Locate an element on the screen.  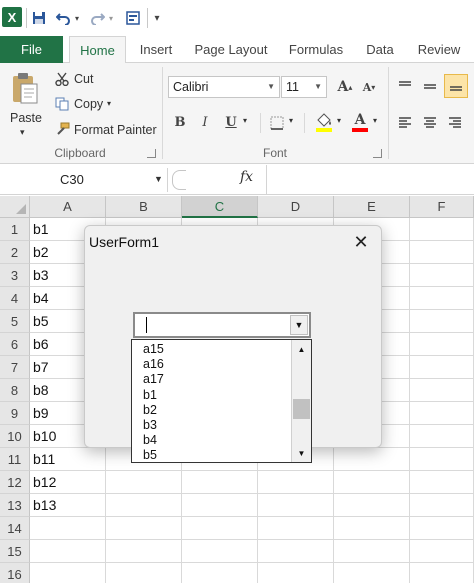
tab-data: Data is located at coordinates (380, 49).